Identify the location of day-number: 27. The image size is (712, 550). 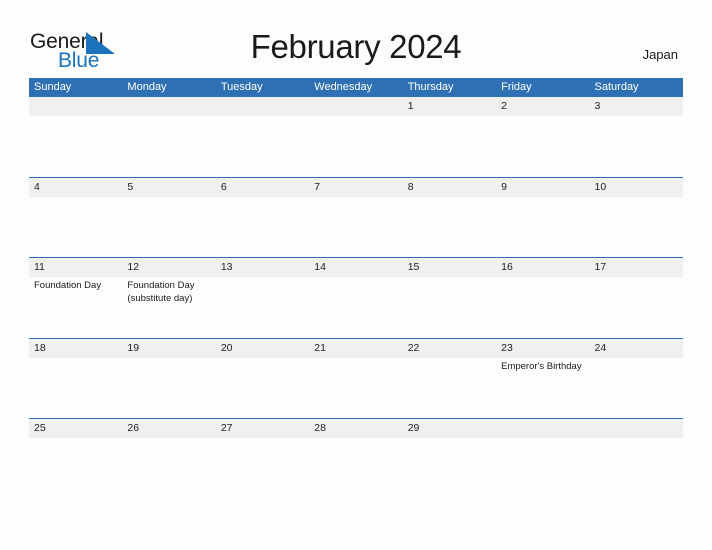
(262, 428).